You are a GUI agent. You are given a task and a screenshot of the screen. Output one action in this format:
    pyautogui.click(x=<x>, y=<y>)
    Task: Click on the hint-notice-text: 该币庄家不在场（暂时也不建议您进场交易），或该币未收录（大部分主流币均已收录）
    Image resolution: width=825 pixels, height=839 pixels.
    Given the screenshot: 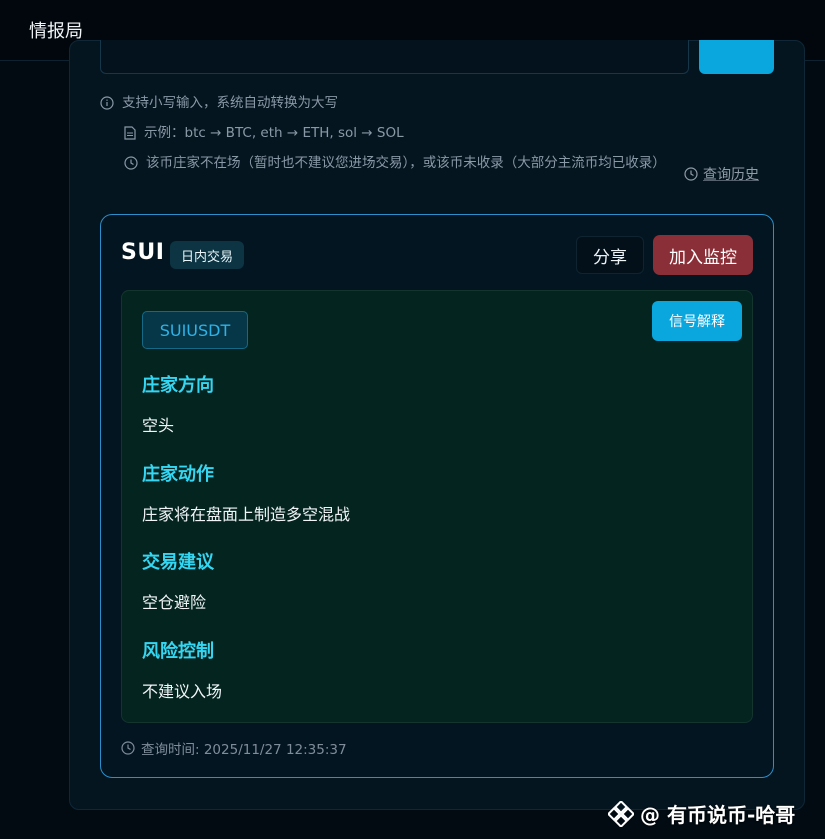 What is the action you would take?
    pyautogui.click(x=406, y=163)
    